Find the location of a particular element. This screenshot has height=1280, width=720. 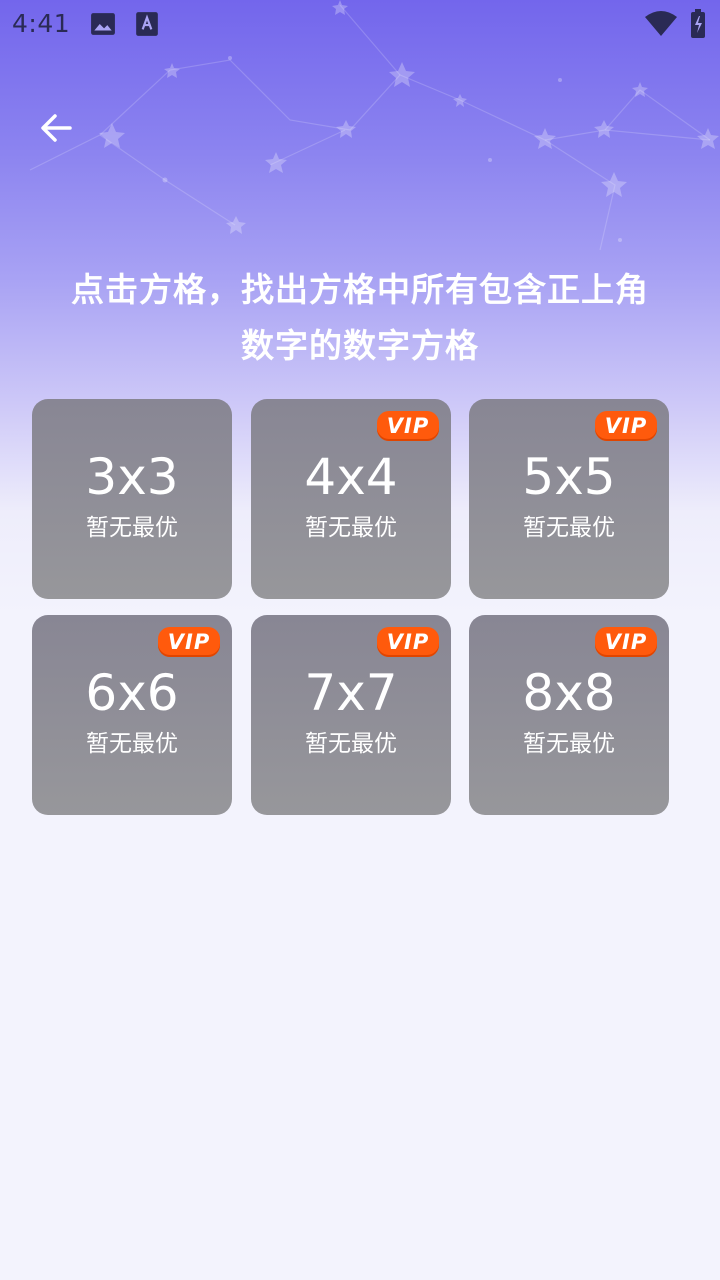

grid-size-label: 8x8 is located at coordinates (569, 693).